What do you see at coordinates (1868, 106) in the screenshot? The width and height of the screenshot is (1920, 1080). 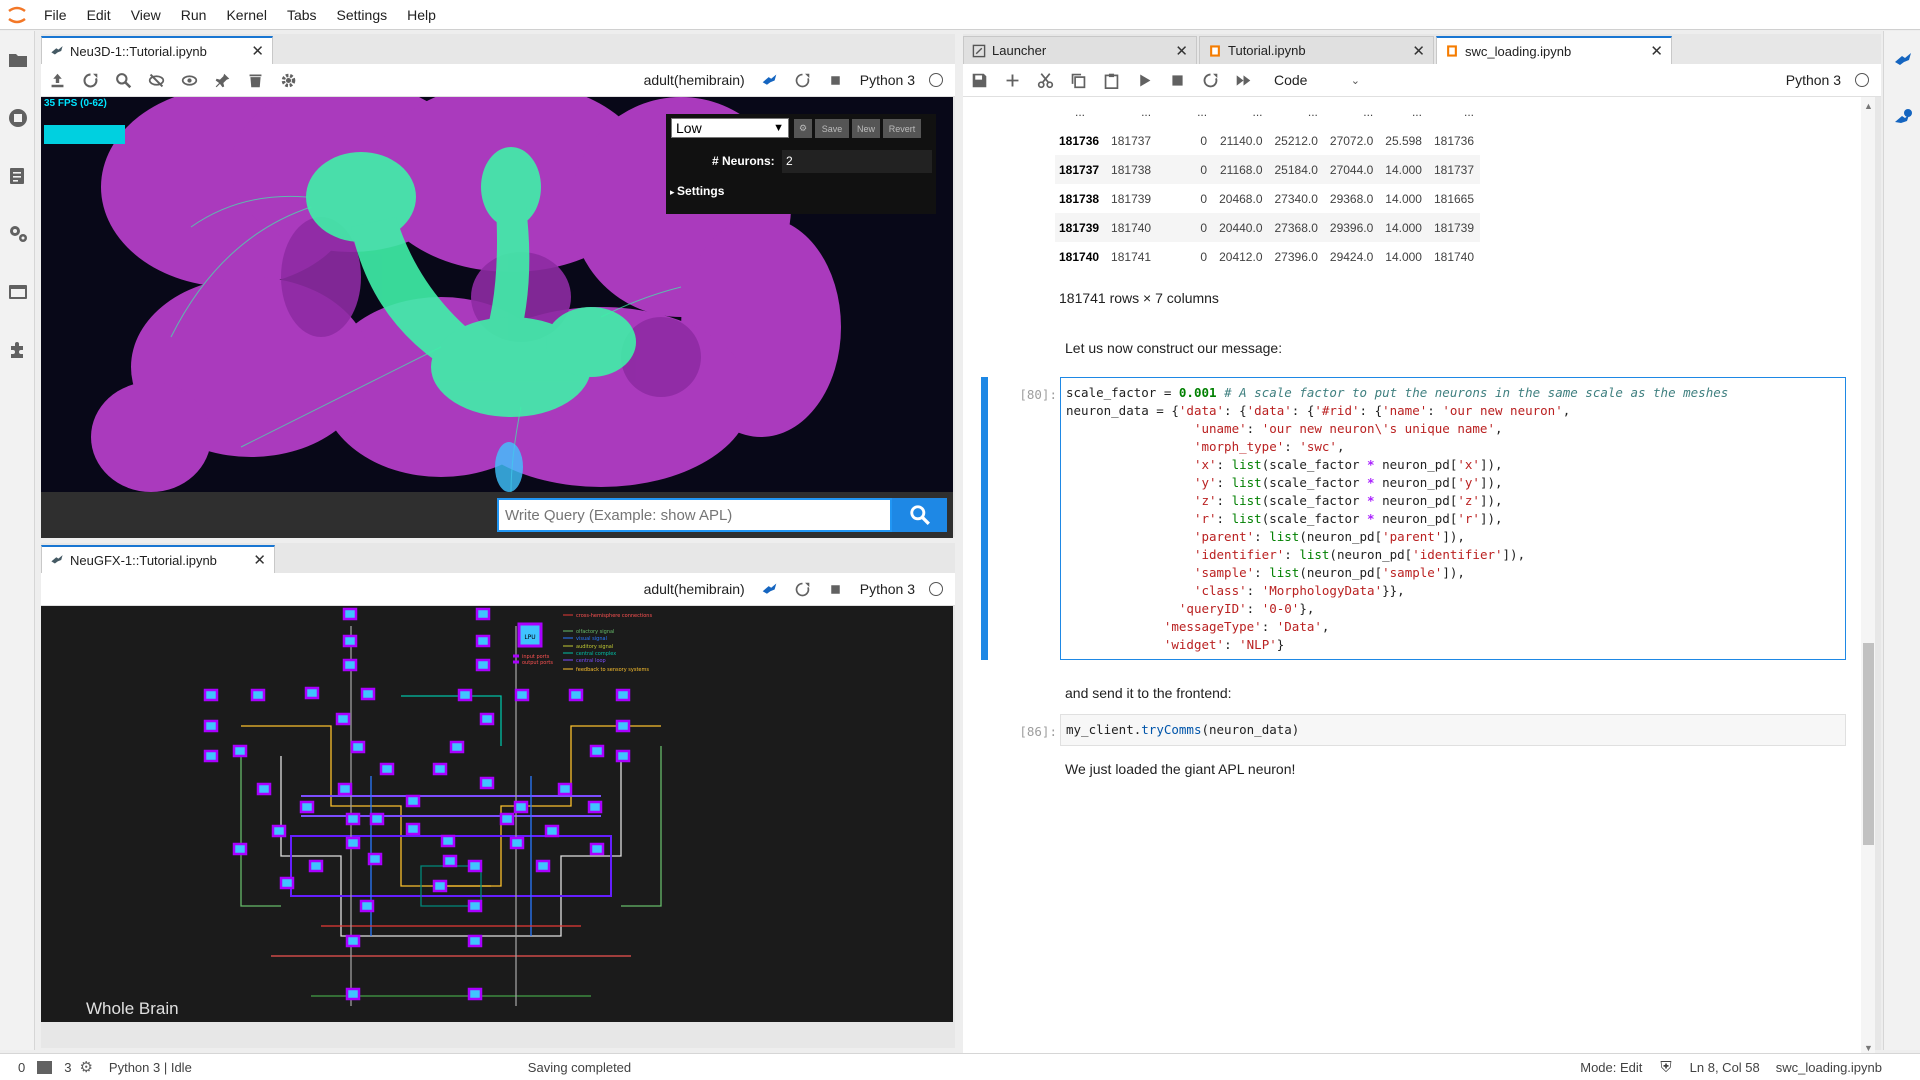 I see `scrollbar-up-arrow: ▲` at bounding box center [1868, 106].